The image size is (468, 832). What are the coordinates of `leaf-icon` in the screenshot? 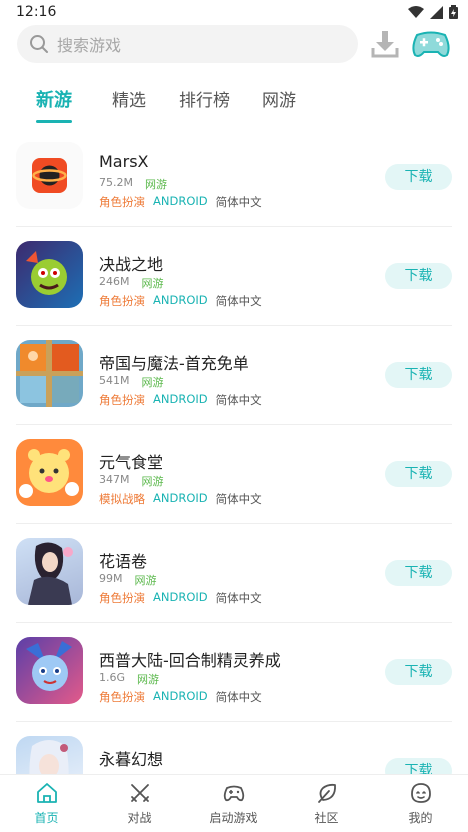 It's located at (326, 793).